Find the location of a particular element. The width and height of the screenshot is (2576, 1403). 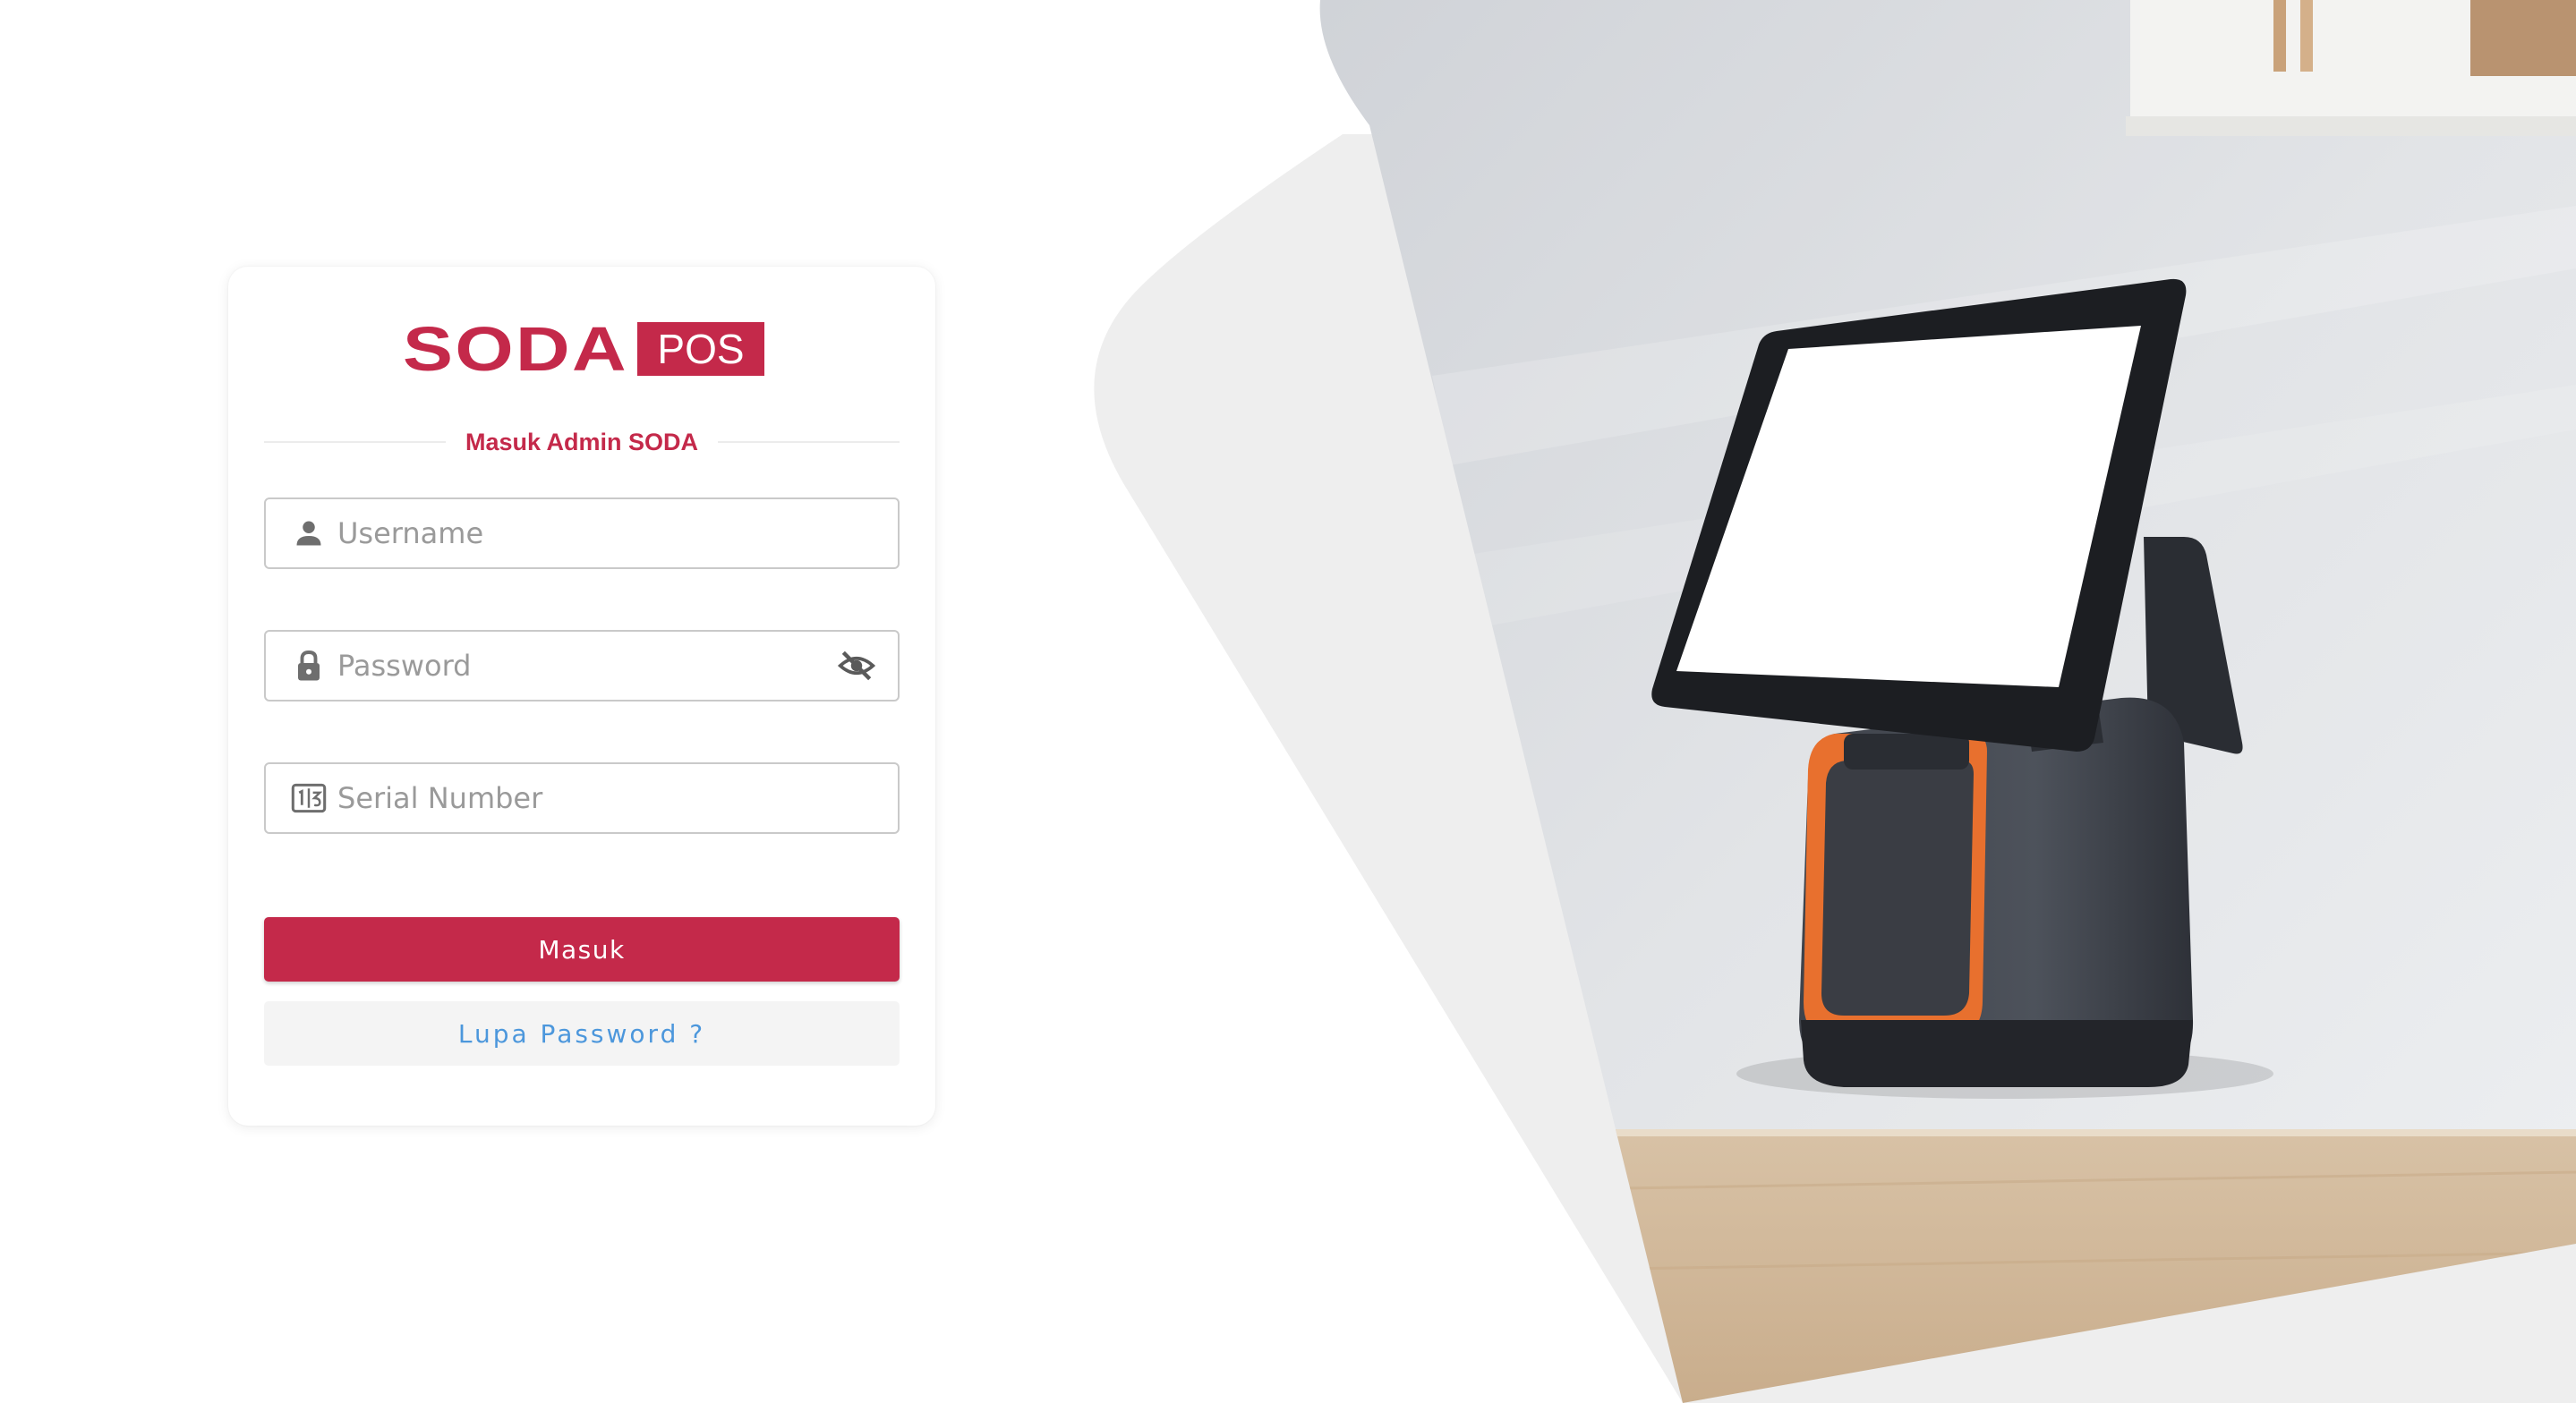

forgot-password-button: Lupa Password ? is located at coordinates (582, 1033).